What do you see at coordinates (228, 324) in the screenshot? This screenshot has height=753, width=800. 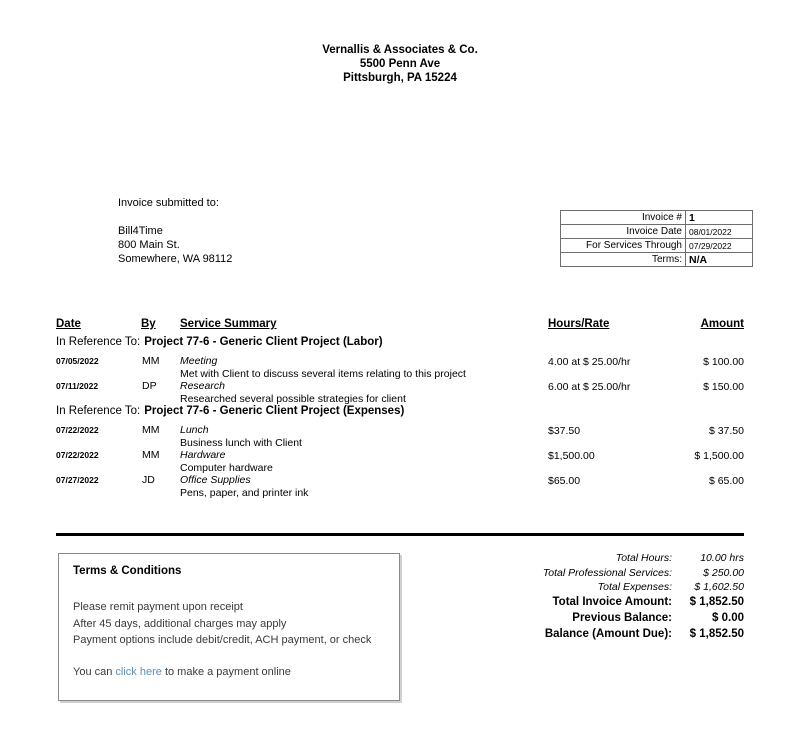 I see `column-header-service-summary: Service Summary` at bounding box center [228, 324].